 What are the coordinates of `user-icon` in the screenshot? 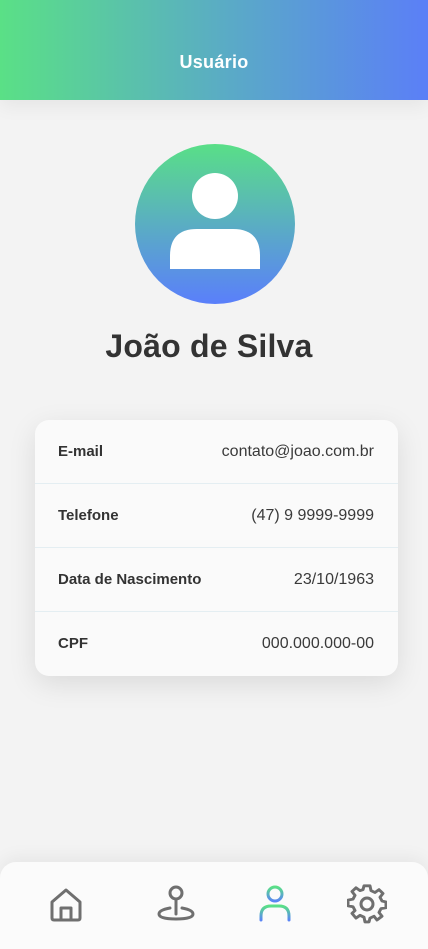 It's located at (275, 903).